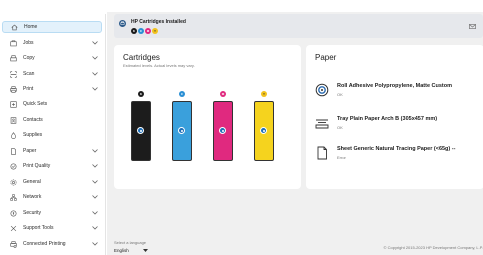  Describe the element at coordinates (322, 123) in the screenshot. I see `tray-icon` at that location.